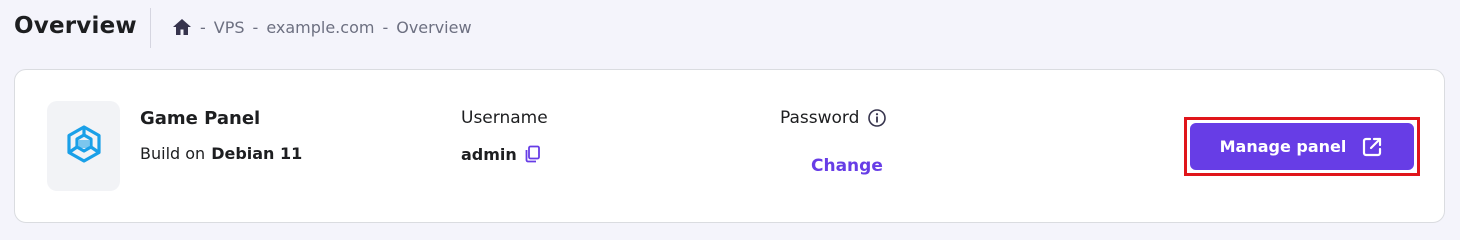 This screenshot has height=240, width=1460. I want to click on breadcrumb-item-current: Overview, so click(434, 27).